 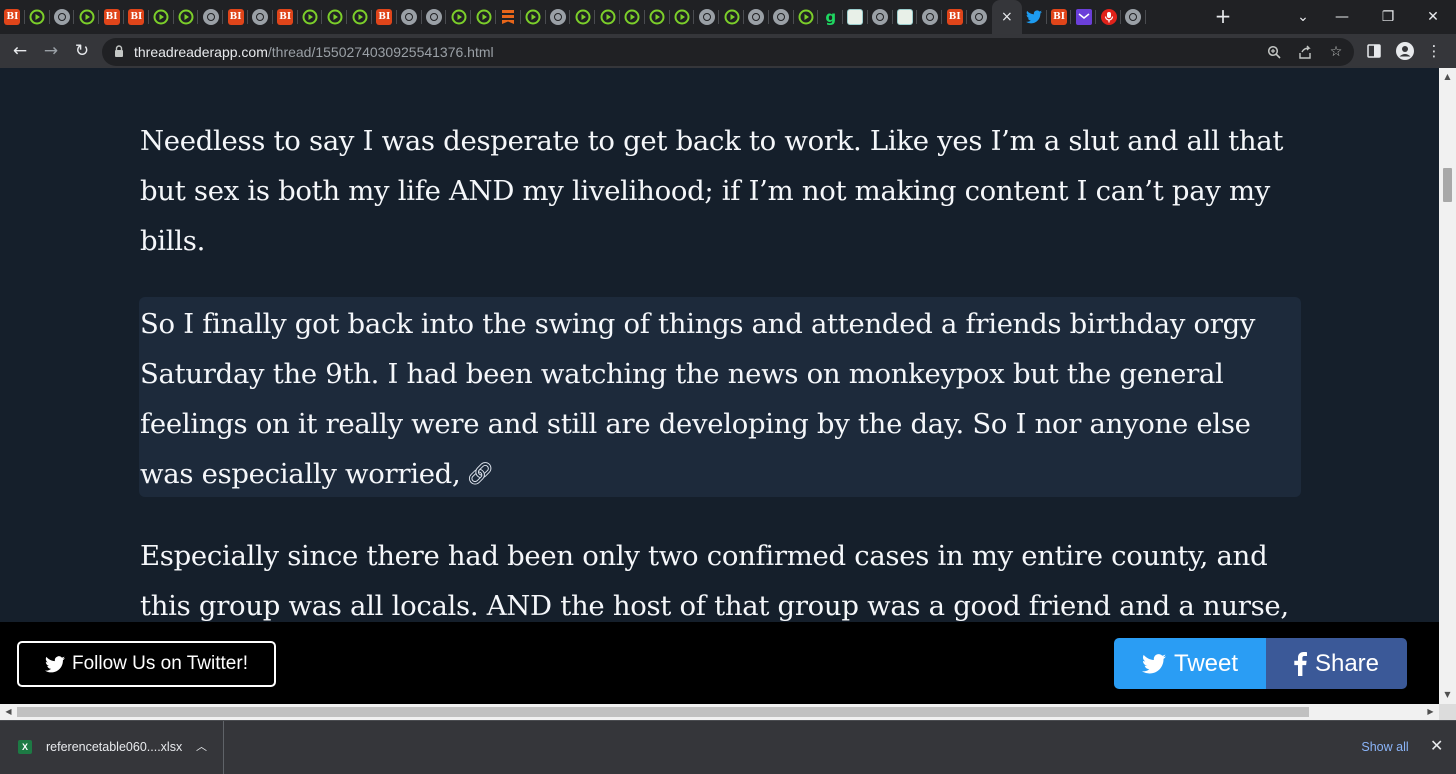 I want to click on download-item: X referencetable060....xlsx ︿, so click(x=112, y=747).